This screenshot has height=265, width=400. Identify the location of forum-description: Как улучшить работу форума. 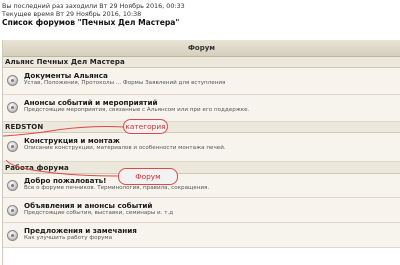
(68, 238).